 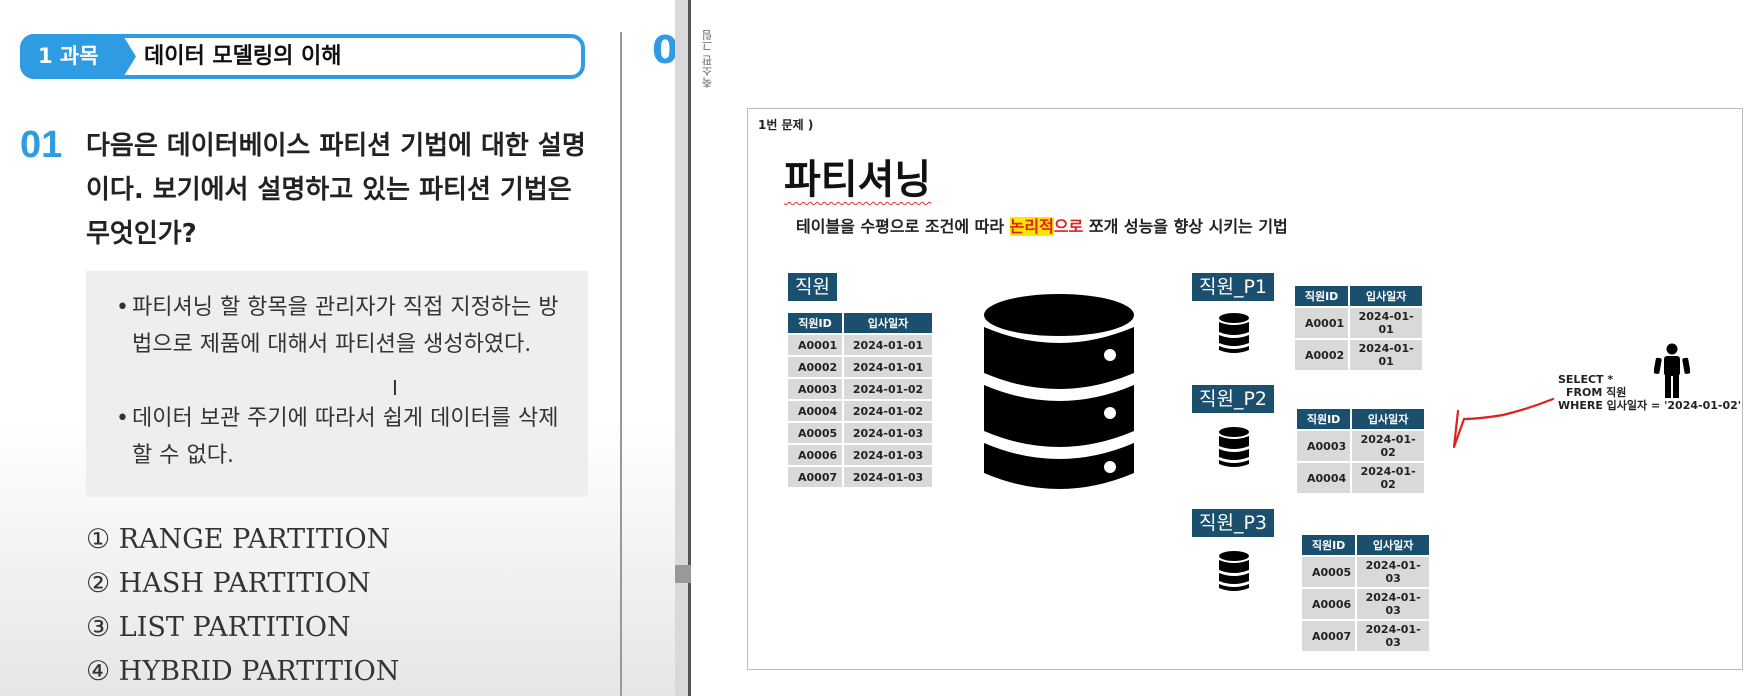 What do you see at coordinates (621, 364) in the screenshot?
I see `page-gutter-line` at bounding box center [621, 364].